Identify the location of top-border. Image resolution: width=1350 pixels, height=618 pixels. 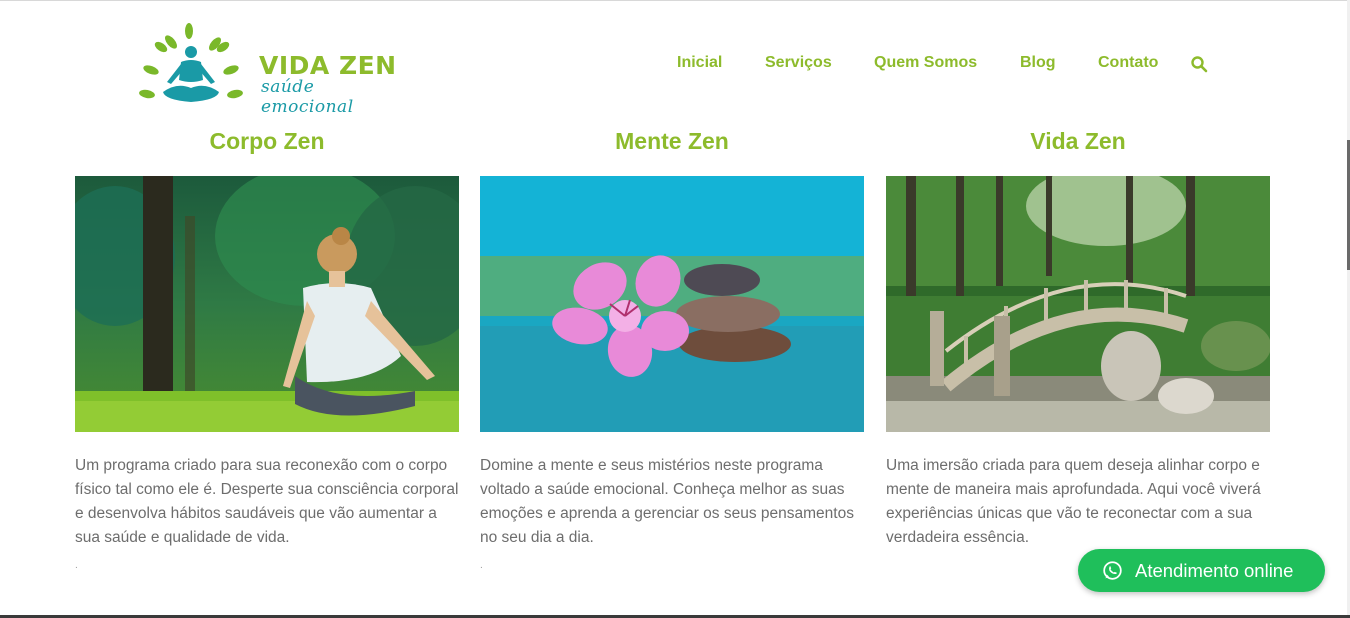
(675, 0).